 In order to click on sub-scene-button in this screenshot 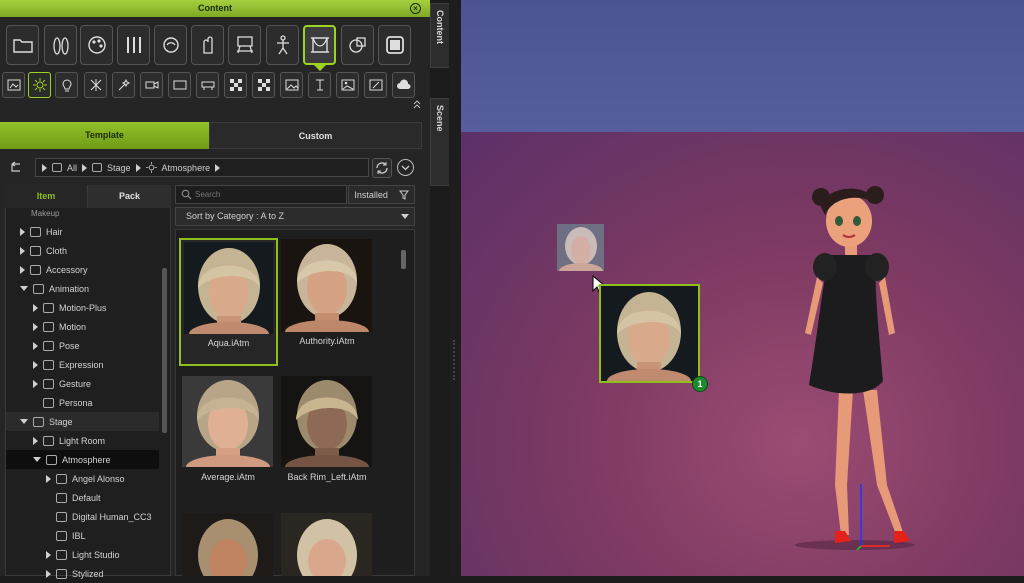, I will do `click(13, 85)`.